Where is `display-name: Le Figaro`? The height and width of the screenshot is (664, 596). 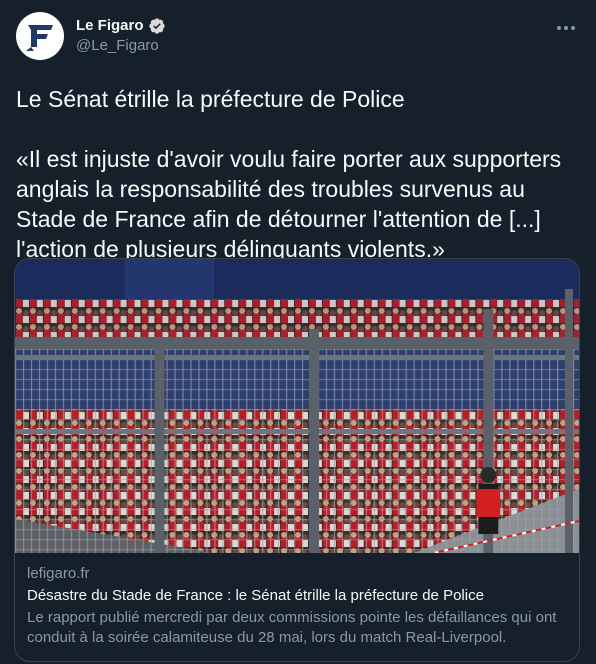 display-name: Le Figaro is located at coordinates (110, 26).